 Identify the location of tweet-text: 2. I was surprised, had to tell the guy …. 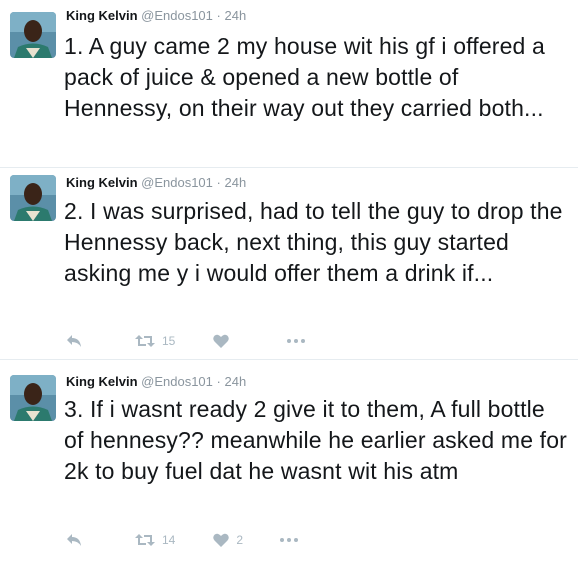
(313, 242).